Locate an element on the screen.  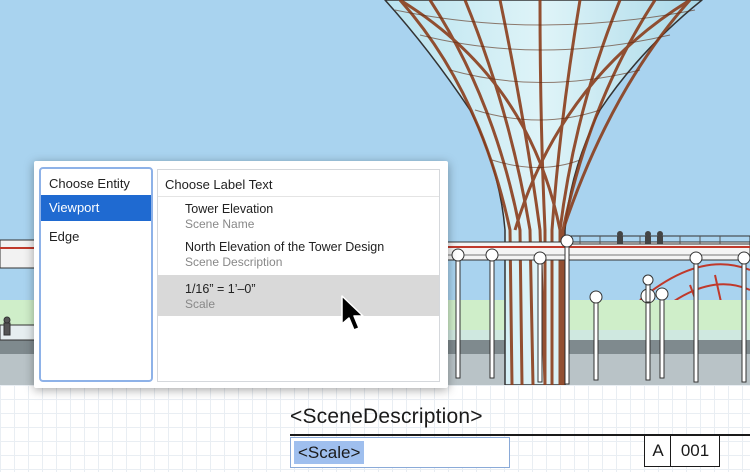
scale-text-field: <Scale> is located at coordinates (400, 452).